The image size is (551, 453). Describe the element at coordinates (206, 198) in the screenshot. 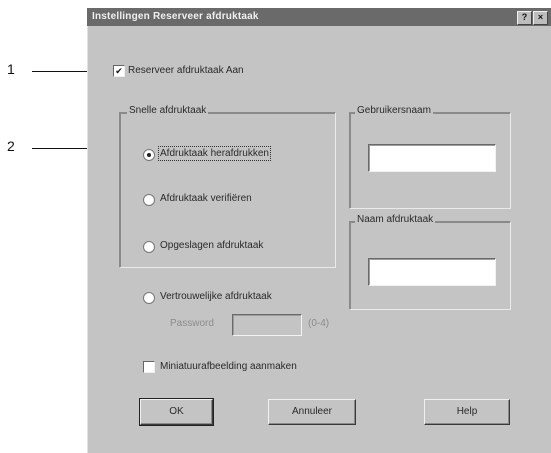

I see `verify-job-label: Afdruktaak verifiëren` at that location.